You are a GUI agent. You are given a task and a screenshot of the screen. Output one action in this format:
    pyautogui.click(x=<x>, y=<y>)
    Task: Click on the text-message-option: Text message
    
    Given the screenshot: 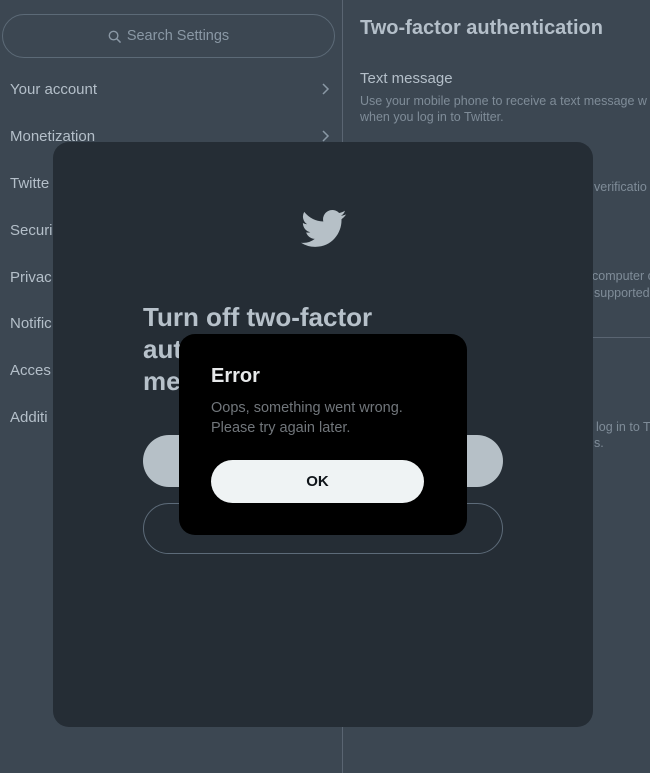 What is the action you would take?
    pyautogui.click(x=406, y=78)
    